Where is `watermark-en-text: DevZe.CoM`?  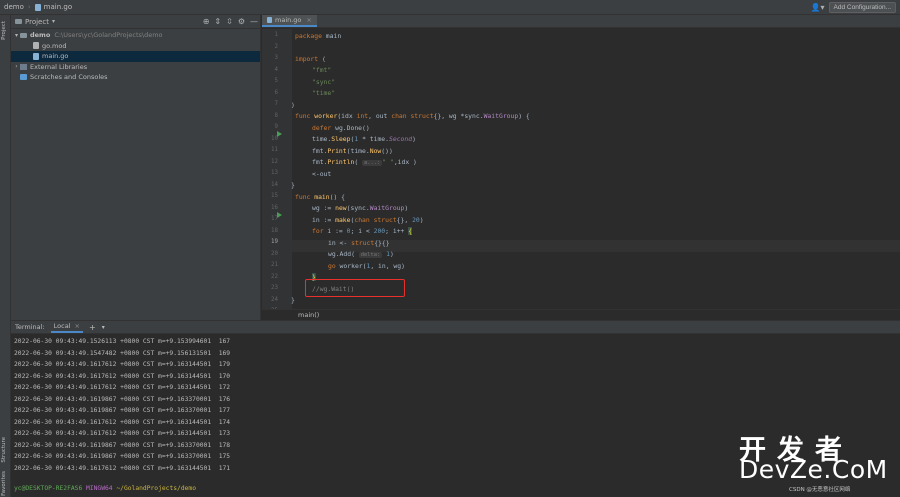
watermark-en-text: DevZe.CoM is located at coordinates (813, 469).